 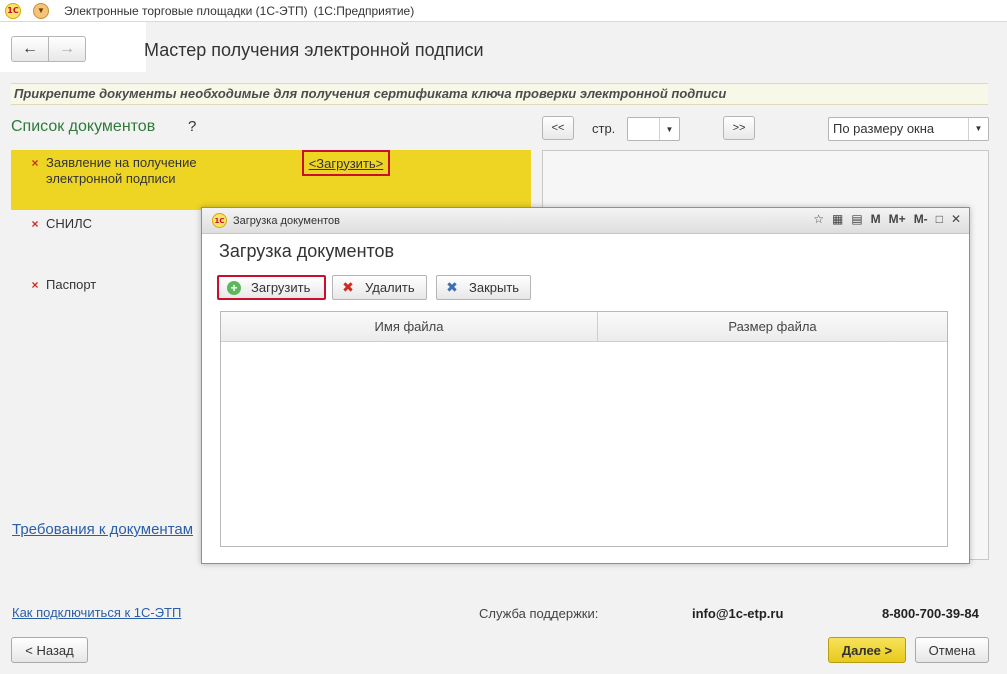 What do you see at coordinates (111, 178) in the screenshot?
I see `document-label-line2: электронной подписи` at bounding box center [111, 178].